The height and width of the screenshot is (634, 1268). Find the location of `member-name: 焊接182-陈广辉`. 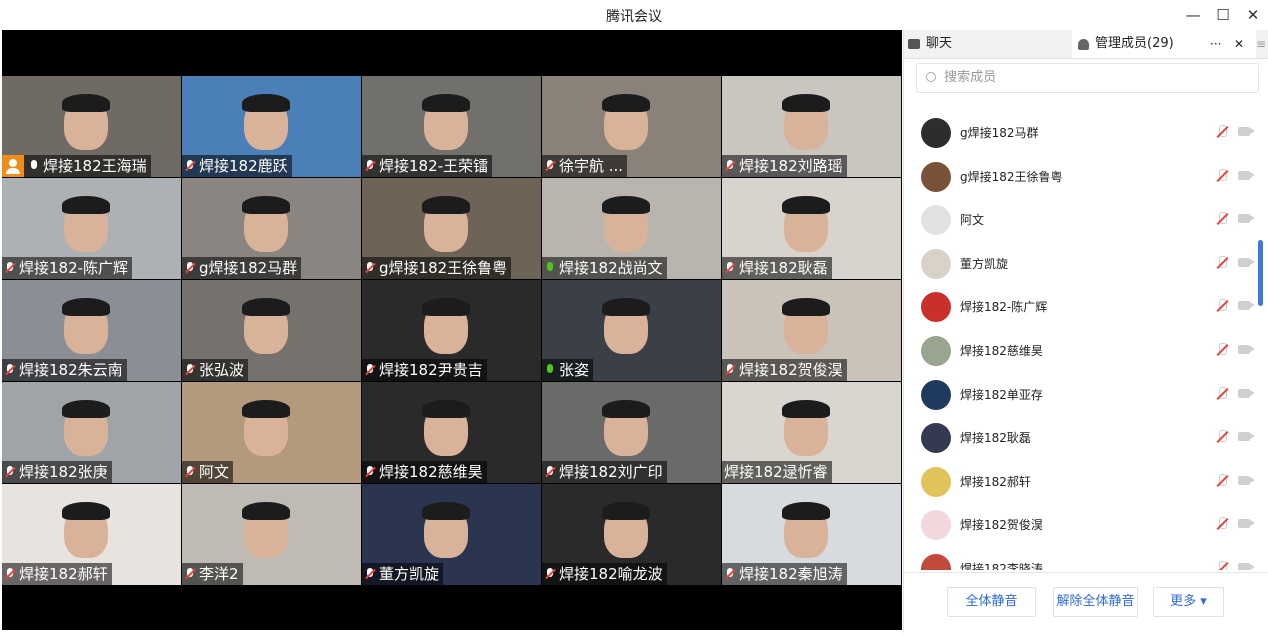

member-name: 焊接182-陈广辉 is located at coordinates (1004, 307).